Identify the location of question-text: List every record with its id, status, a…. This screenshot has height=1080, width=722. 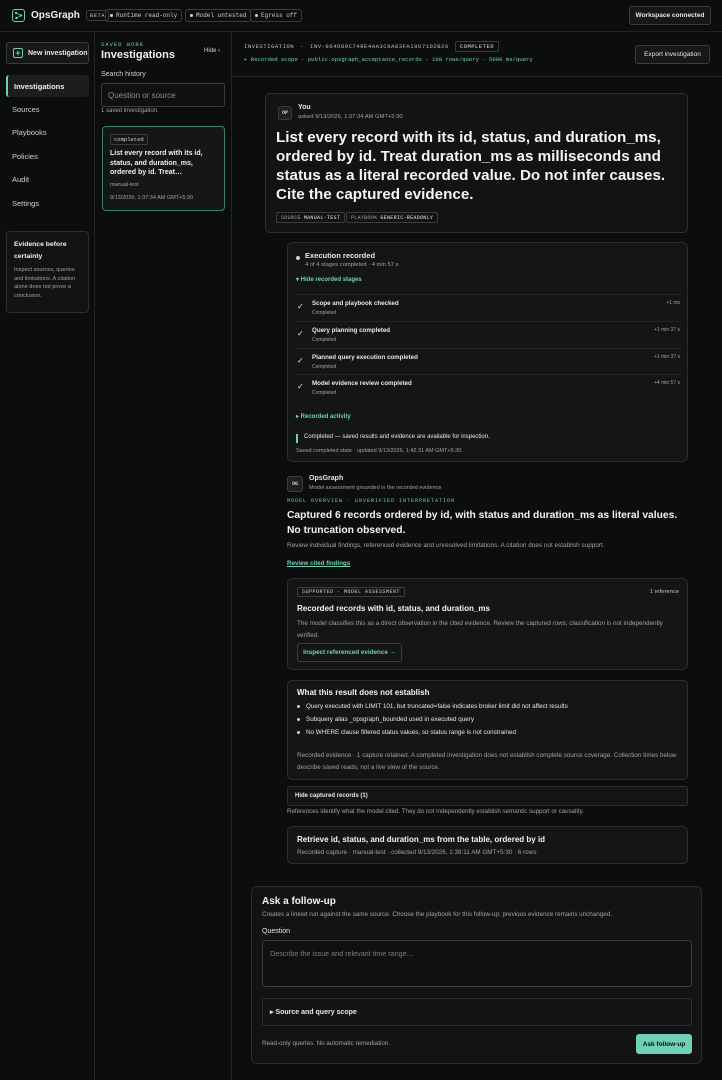
(471, 166).